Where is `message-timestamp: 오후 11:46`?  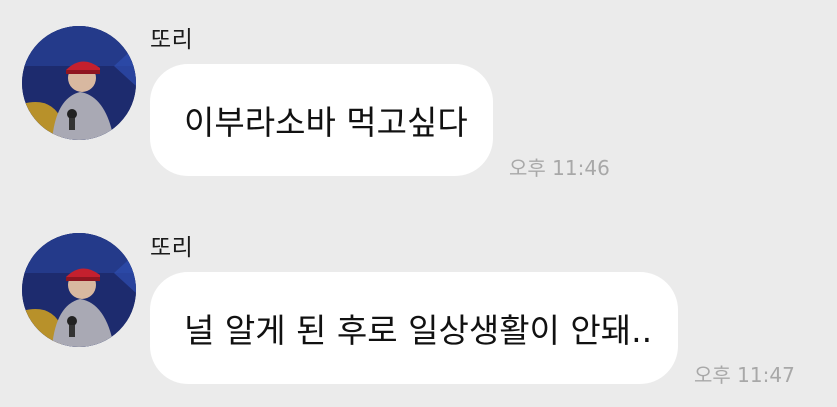
message-timestamp: 오후 11:46 is located at coordinates (559, 168).